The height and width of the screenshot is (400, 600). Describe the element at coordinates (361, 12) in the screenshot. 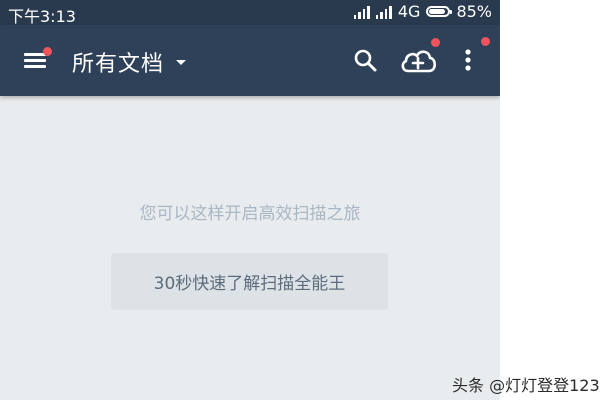

I see `signal-strength-icon` at that location.